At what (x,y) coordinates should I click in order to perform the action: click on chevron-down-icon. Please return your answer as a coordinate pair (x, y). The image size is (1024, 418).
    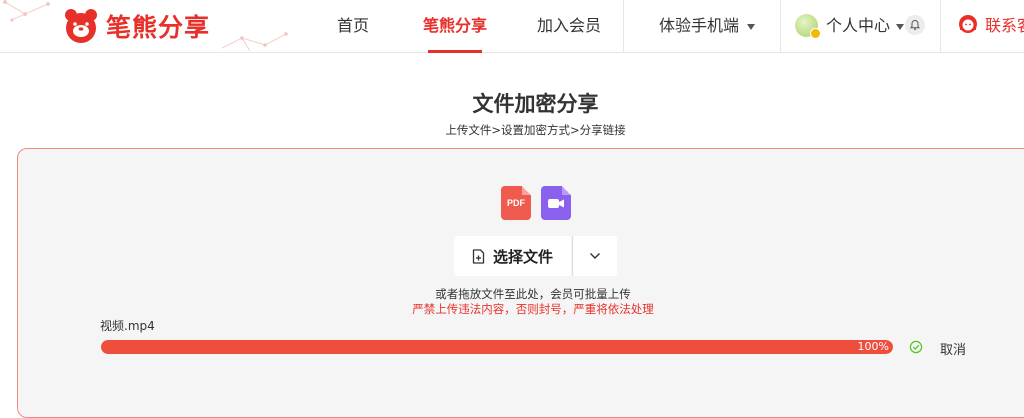
    Looking at the image, I should click on (595, 256).